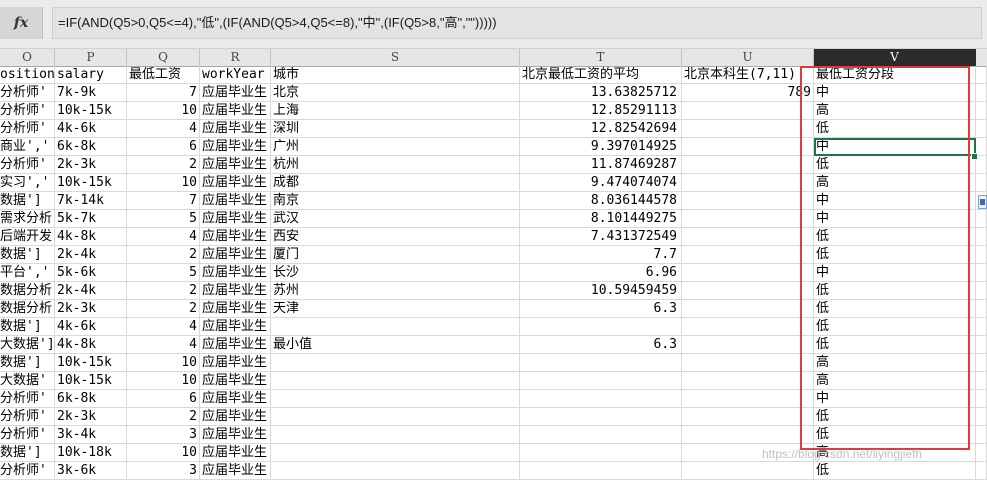  What do you see at coordinates (601, 93) in the screenshot?
I see `cell-t: 13.63825712` at bounding box center [601, 93].